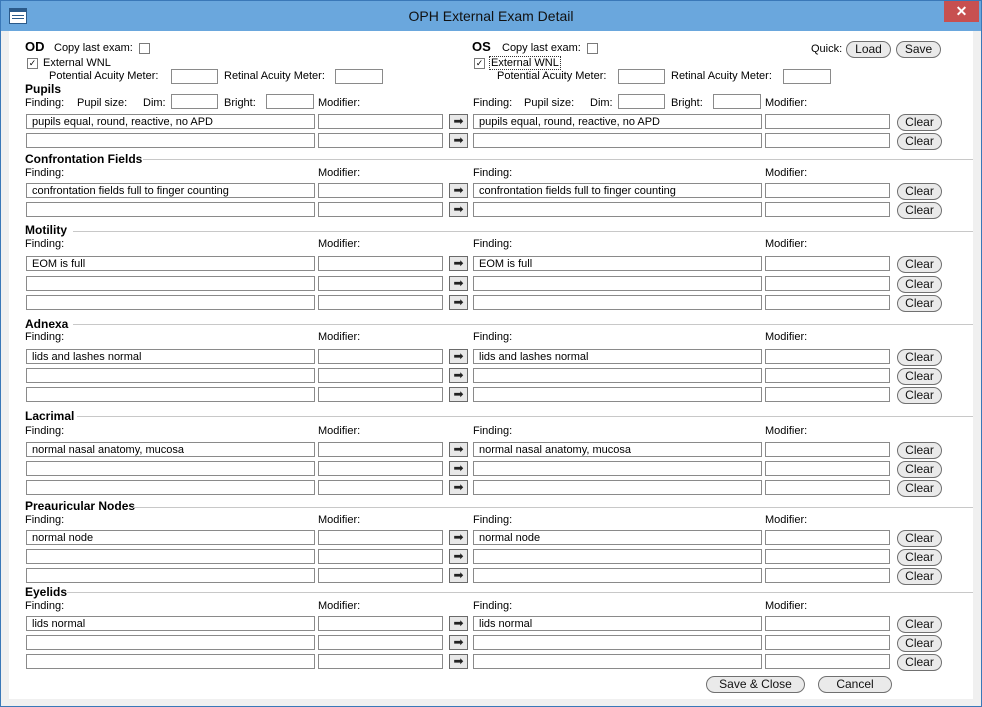  Describe the element at coordinates (617, 302) in the screenshot. I see `os-motility-finding-input` at that location.